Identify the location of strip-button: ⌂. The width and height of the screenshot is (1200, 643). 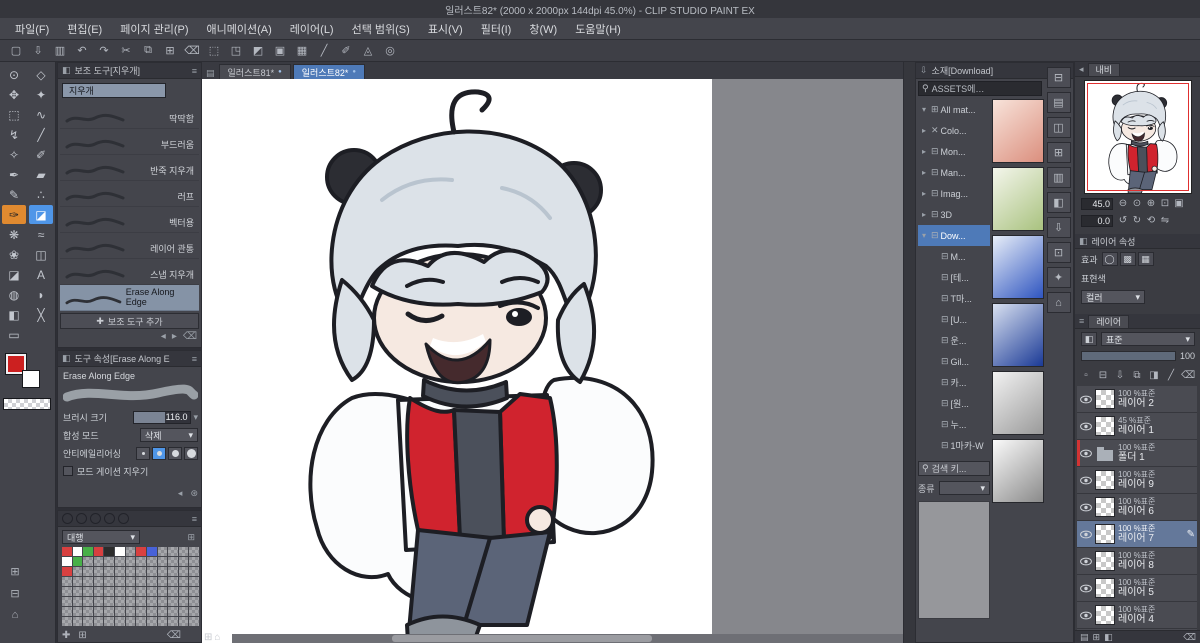
(15, 615).